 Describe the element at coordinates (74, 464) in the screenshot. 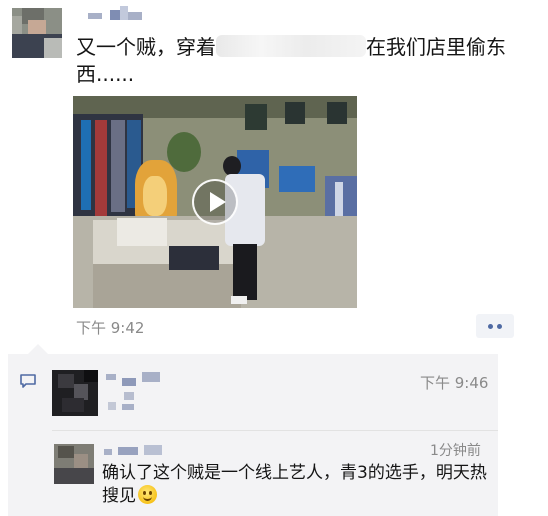

I see `commenter-2-avatar` at that location.